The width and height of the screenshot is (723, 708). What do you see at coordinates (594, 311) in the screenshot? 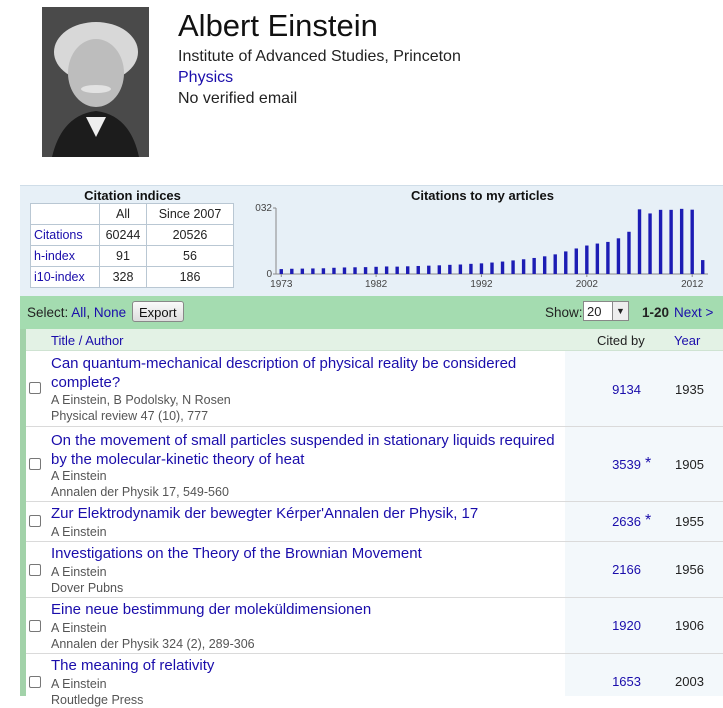
I see `show-count-value: 20` at bounding box center [594, 311].